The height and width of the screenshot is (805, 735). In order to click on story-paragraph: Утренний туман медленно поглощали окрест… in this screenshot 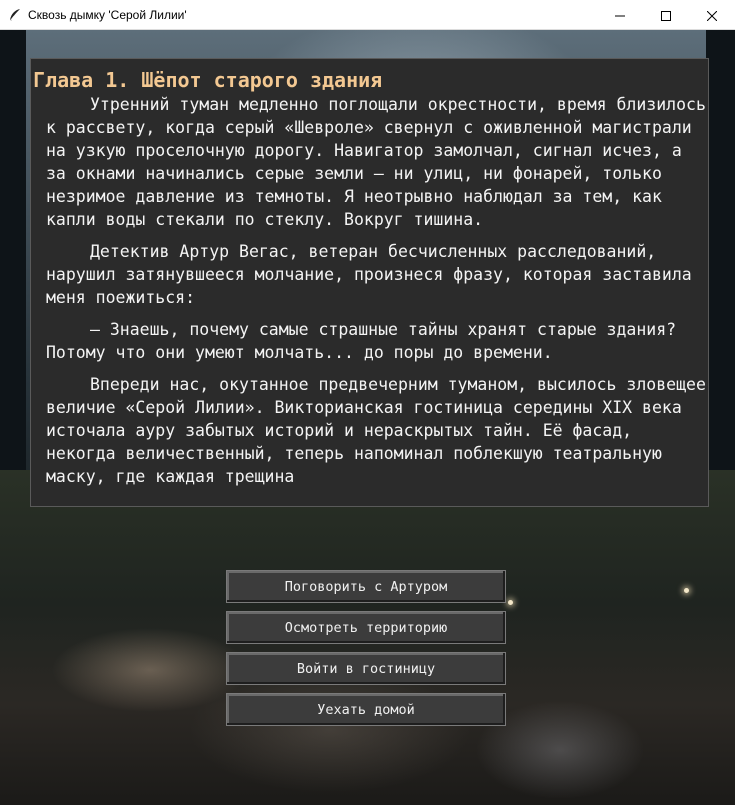, I will do `click(376, 162)`.